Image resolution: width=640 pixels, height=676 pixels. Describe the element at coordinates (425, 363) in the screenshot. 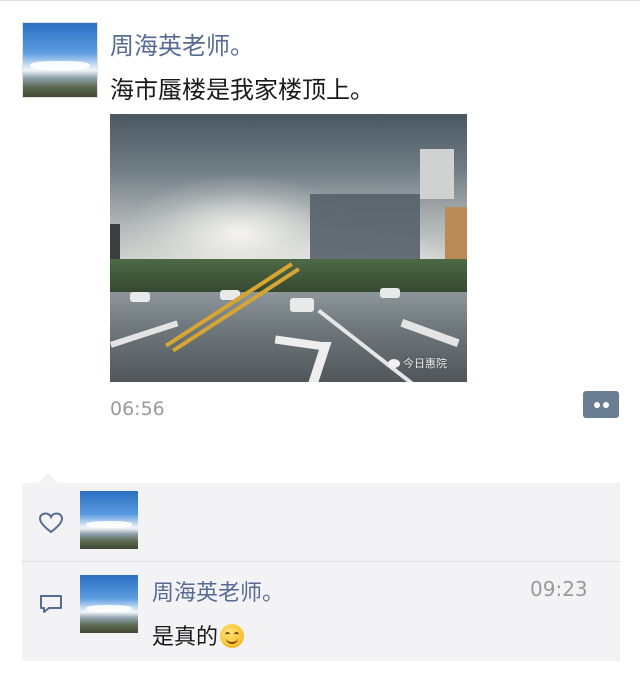

I see `watermark-text: 今日惠院` at that location.